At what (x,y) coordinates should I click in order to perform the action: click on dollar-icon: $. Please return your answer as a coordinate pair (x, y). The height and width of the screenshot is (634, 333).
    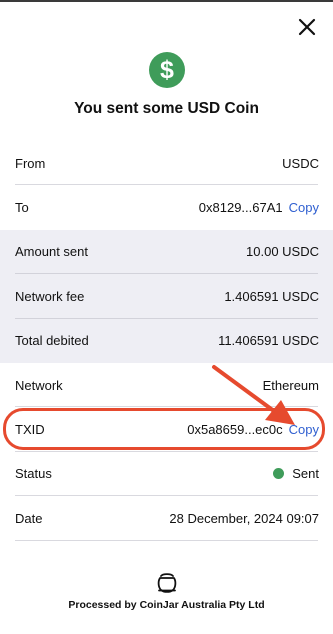
    Looking at the image, I should click on (167, 70).